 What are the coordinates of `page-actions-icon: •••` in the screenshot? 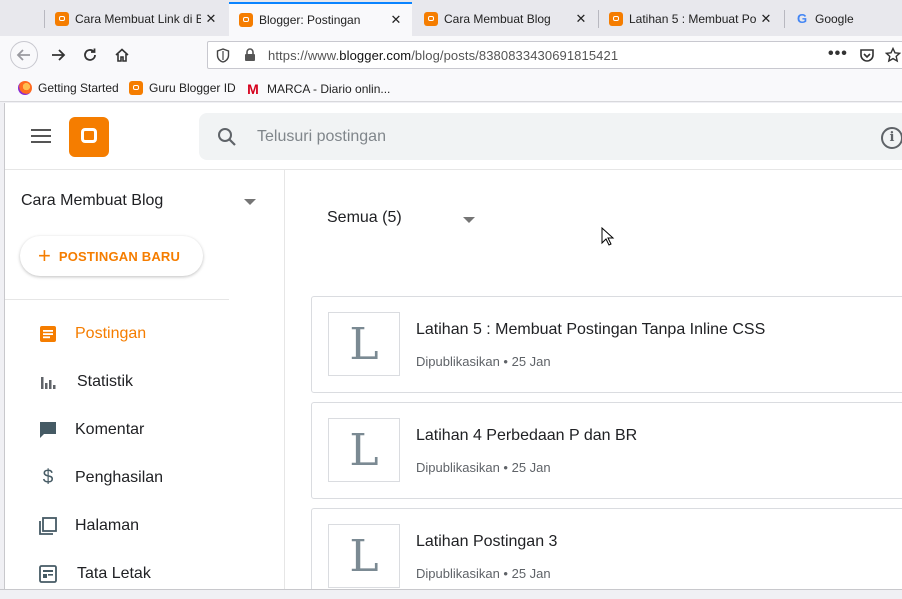 It's located at (838, 54).